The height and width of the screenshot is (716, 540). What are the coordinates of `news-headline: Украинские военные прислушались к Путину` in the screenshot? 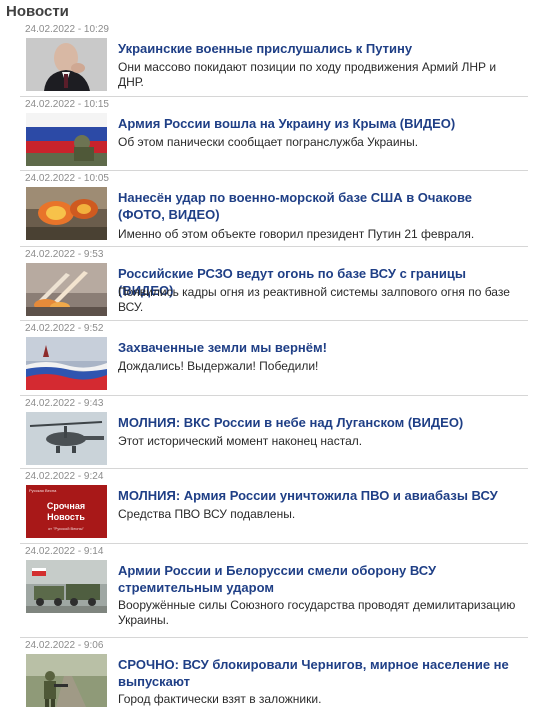 It's located at (320, 48).